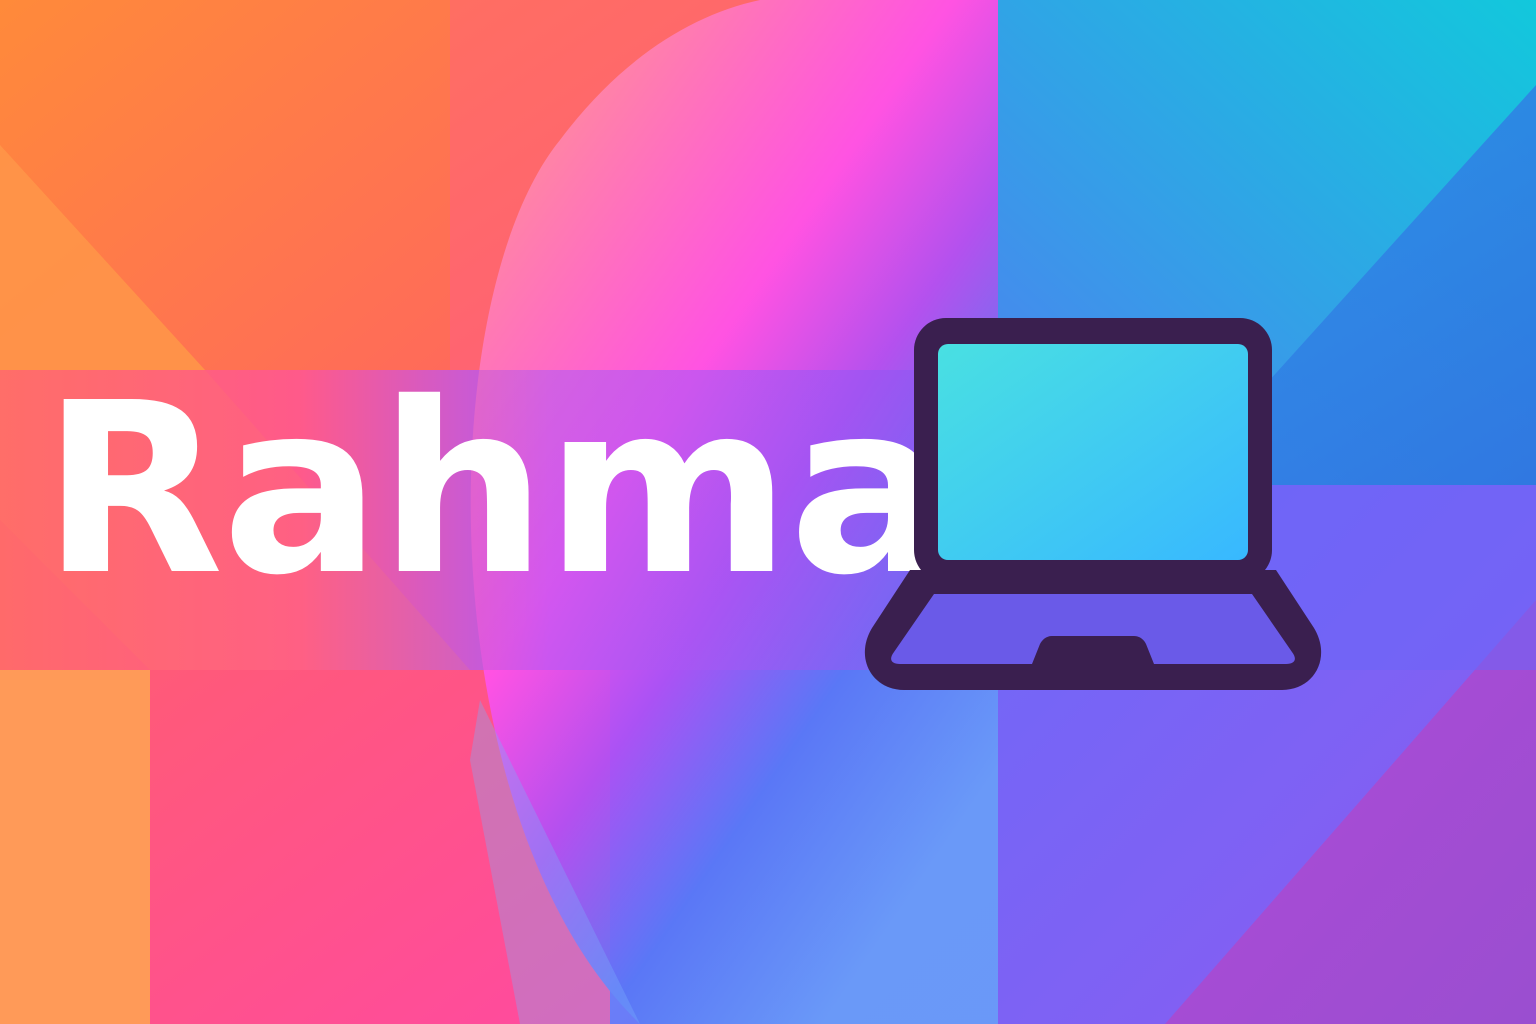 This screenshot has width=1536, height=1024. Describe the element at coordinates (1093, 504) in the screenshot. I see `laptop-icon` at that location.